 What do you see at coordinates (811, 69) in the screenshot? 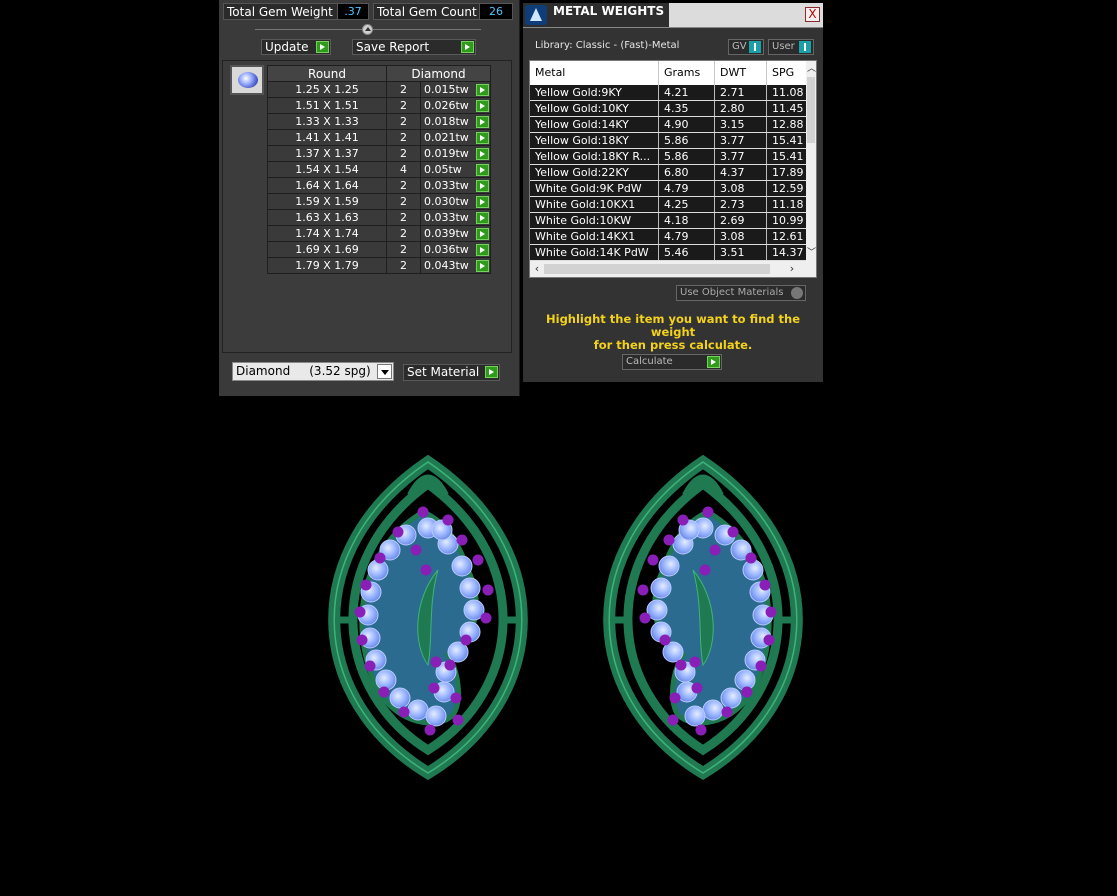
I see `scroll-up-icon: ︿` at bounding box center [811, 69].